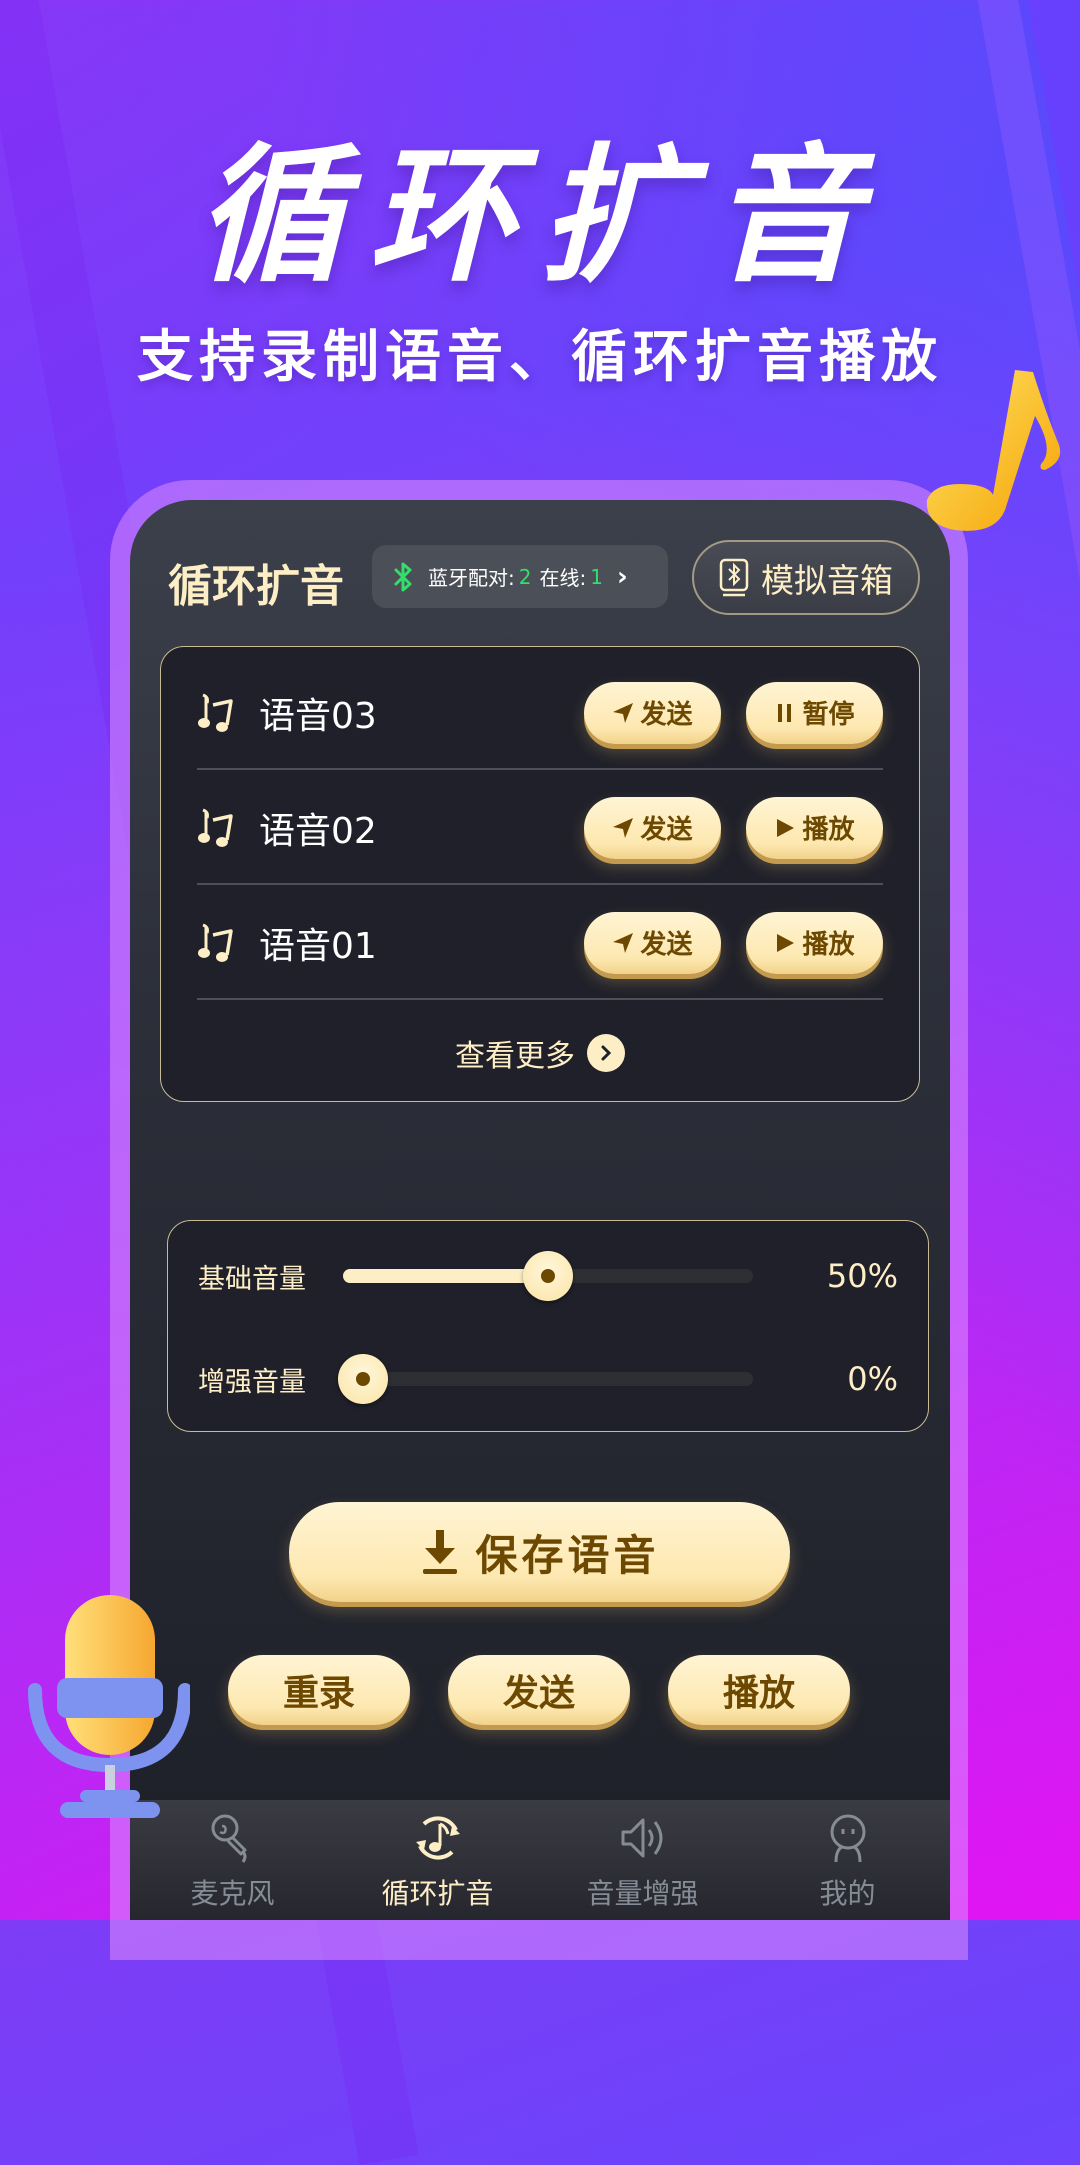 Image resolution: width=1080 pixels, height=2165 pixels. I want to click on simulated-speaker-button: 模拟音箱, so click(806, 577).